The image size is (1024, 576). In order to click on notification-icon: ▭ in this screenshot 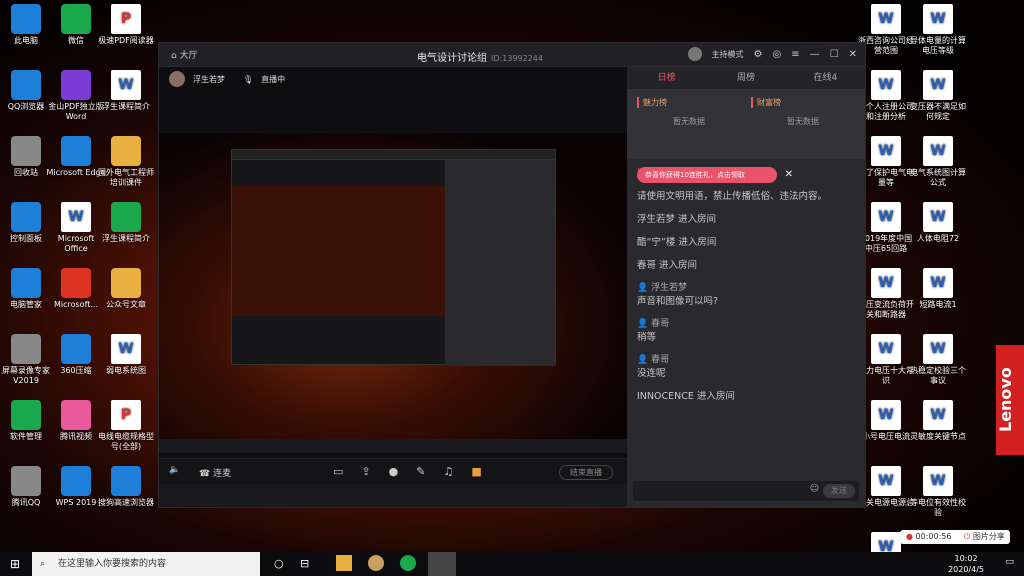, I will do `click(1009, 562)`.